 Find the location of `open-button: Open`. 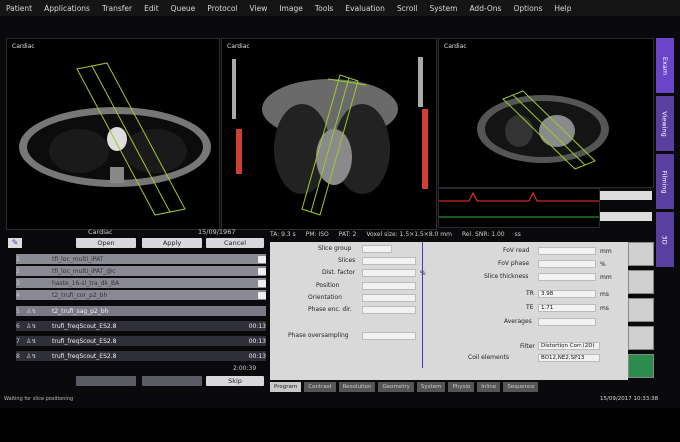

open-button: Open is located at coordinates (106, 243).